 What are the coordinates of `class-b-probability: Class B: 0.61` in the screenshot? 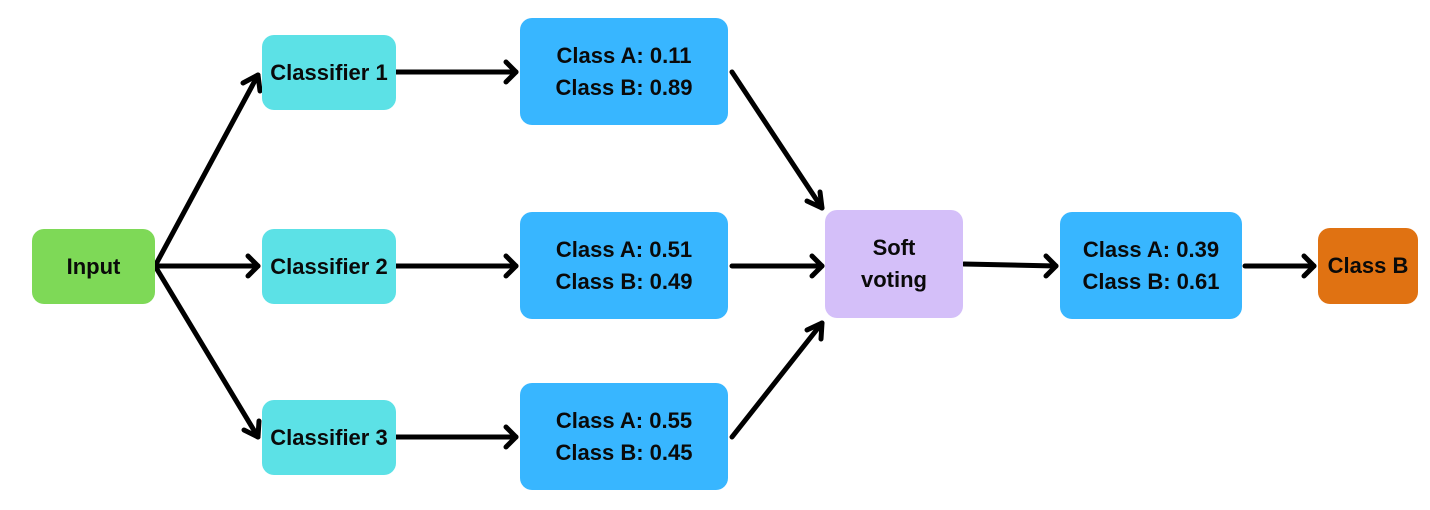 It's located at (1151, 281).